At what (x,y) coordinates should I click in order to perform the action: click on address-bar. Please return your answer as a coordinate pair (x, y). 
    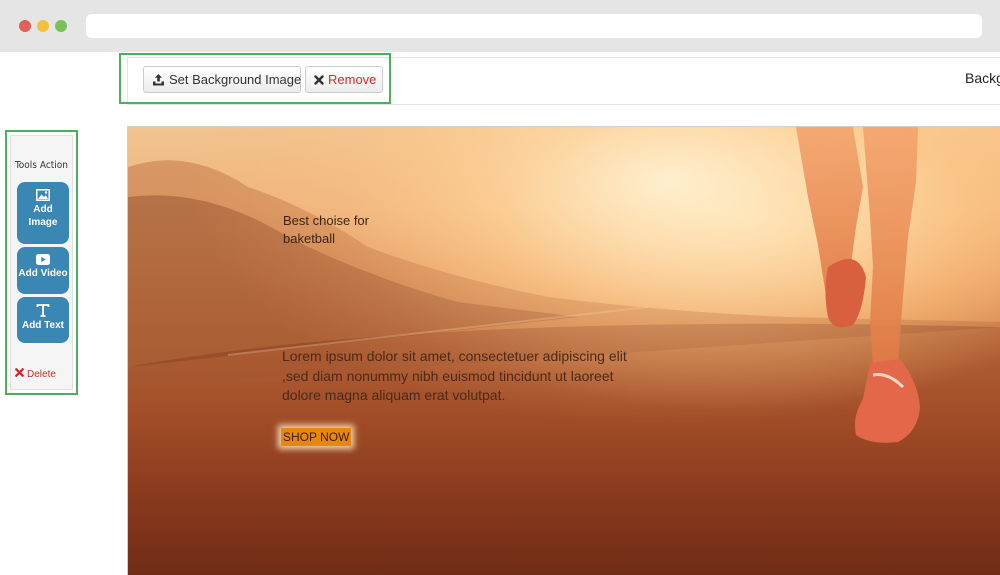
    Looking at the image, I should click on (534, 26).